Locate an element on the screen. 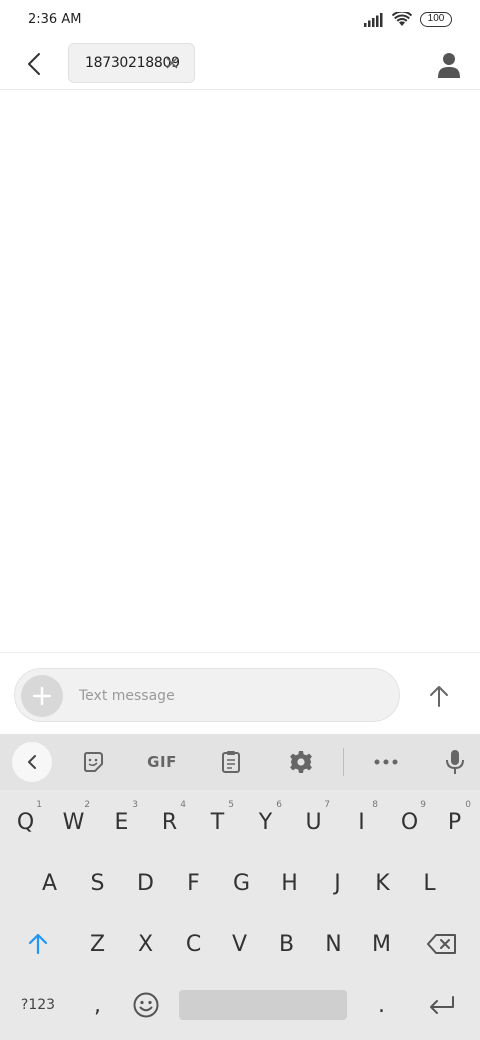  key-v: V is located at coordinates (239, 944).